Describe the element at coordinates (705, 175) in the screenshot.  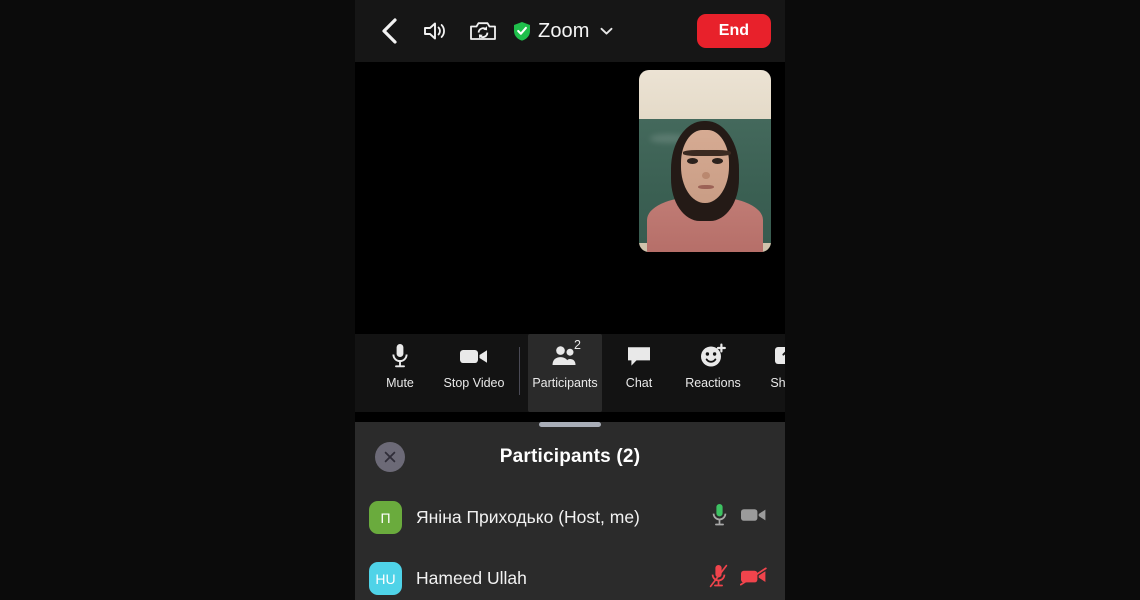
I see `video-person-nose` at that location.